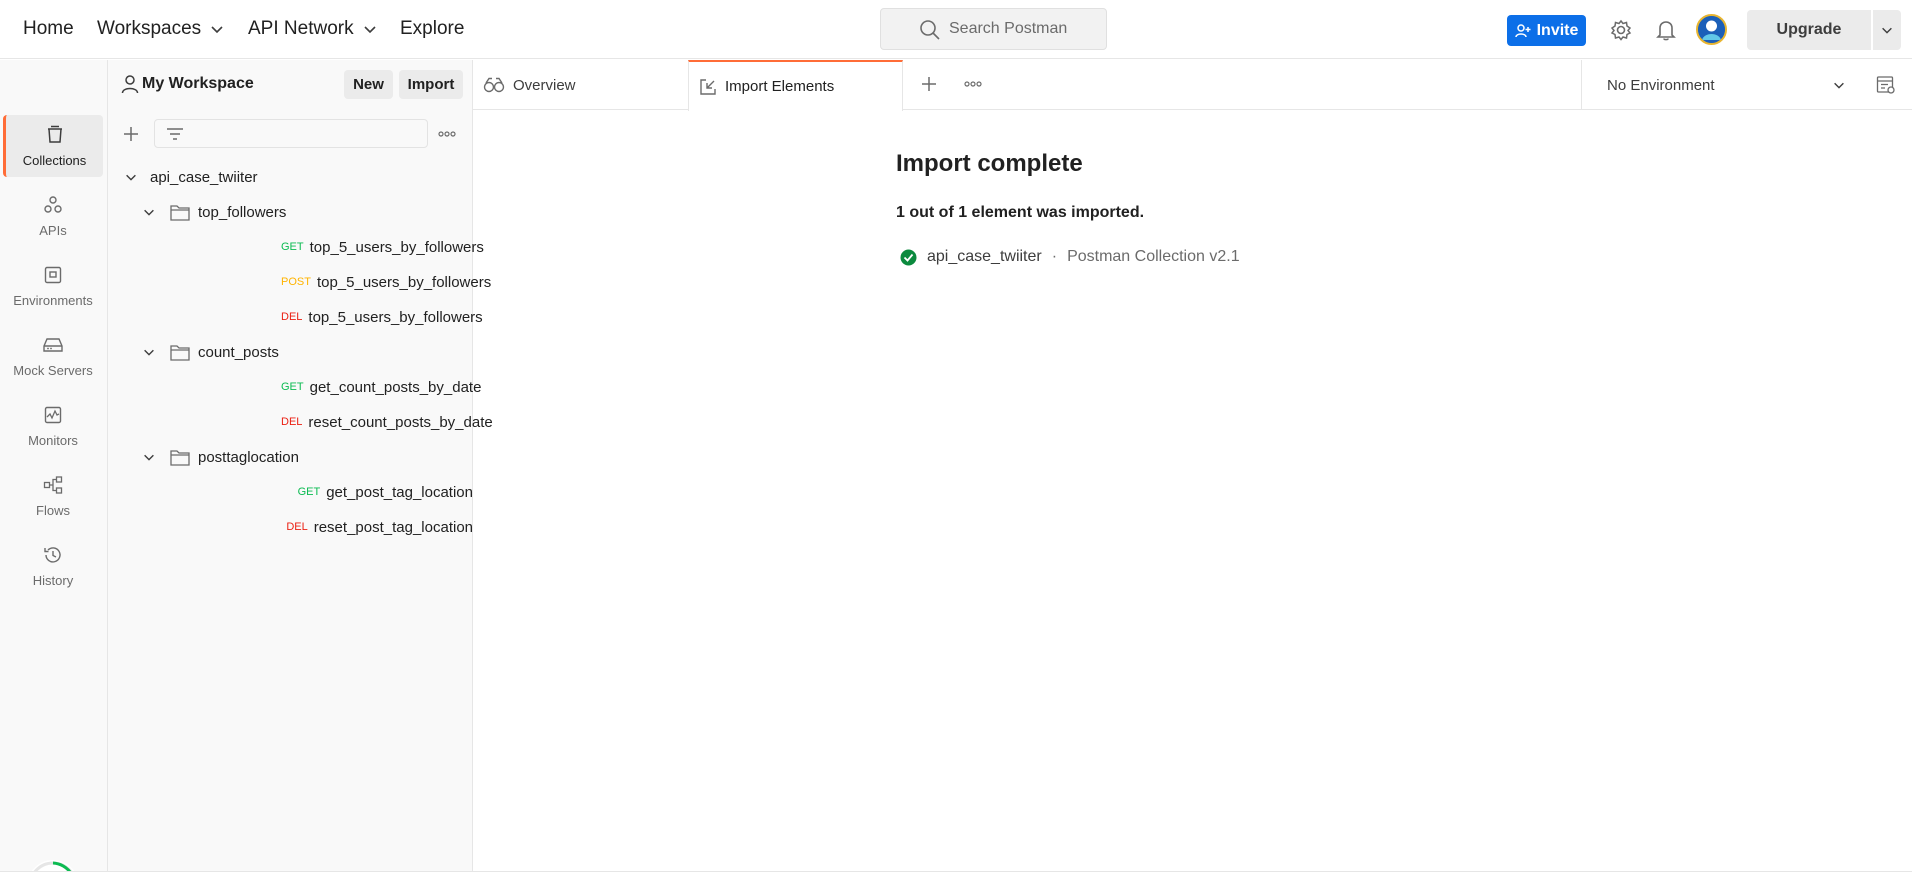  I want to click on environments-icon, so click(53, 274).